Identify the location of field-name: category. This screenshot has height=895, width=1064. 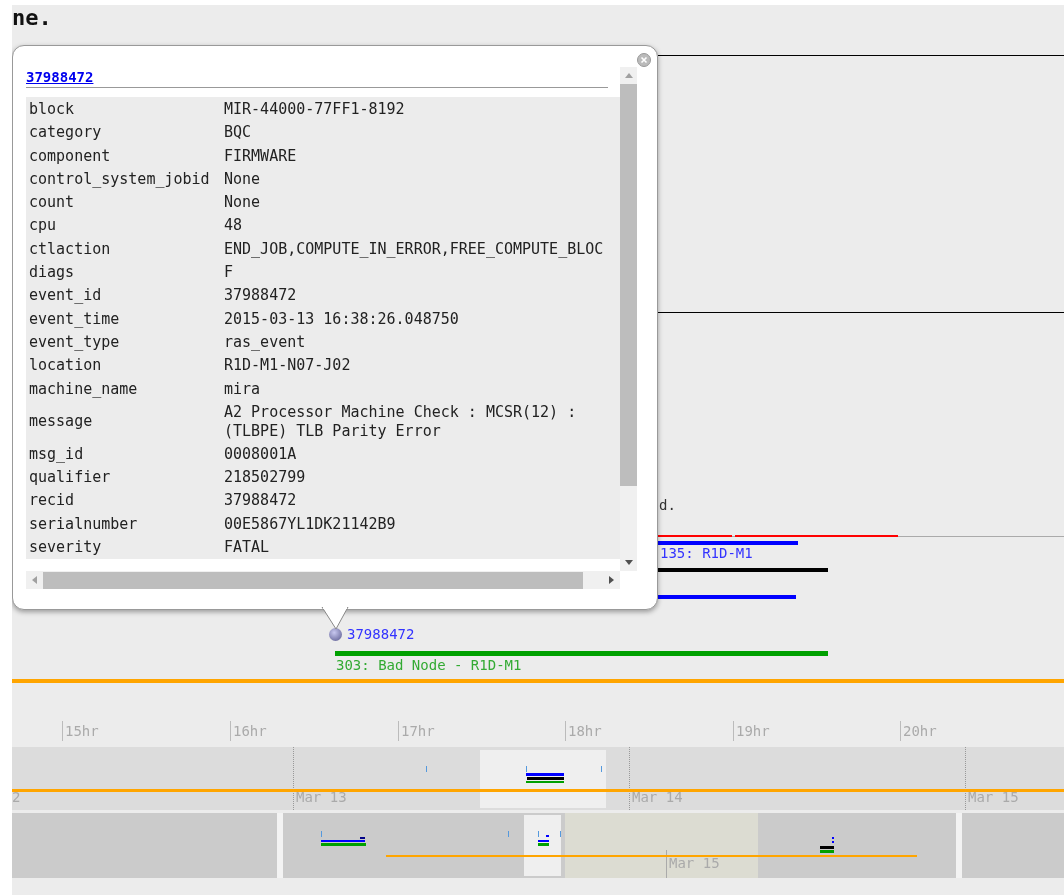
(65, 133).